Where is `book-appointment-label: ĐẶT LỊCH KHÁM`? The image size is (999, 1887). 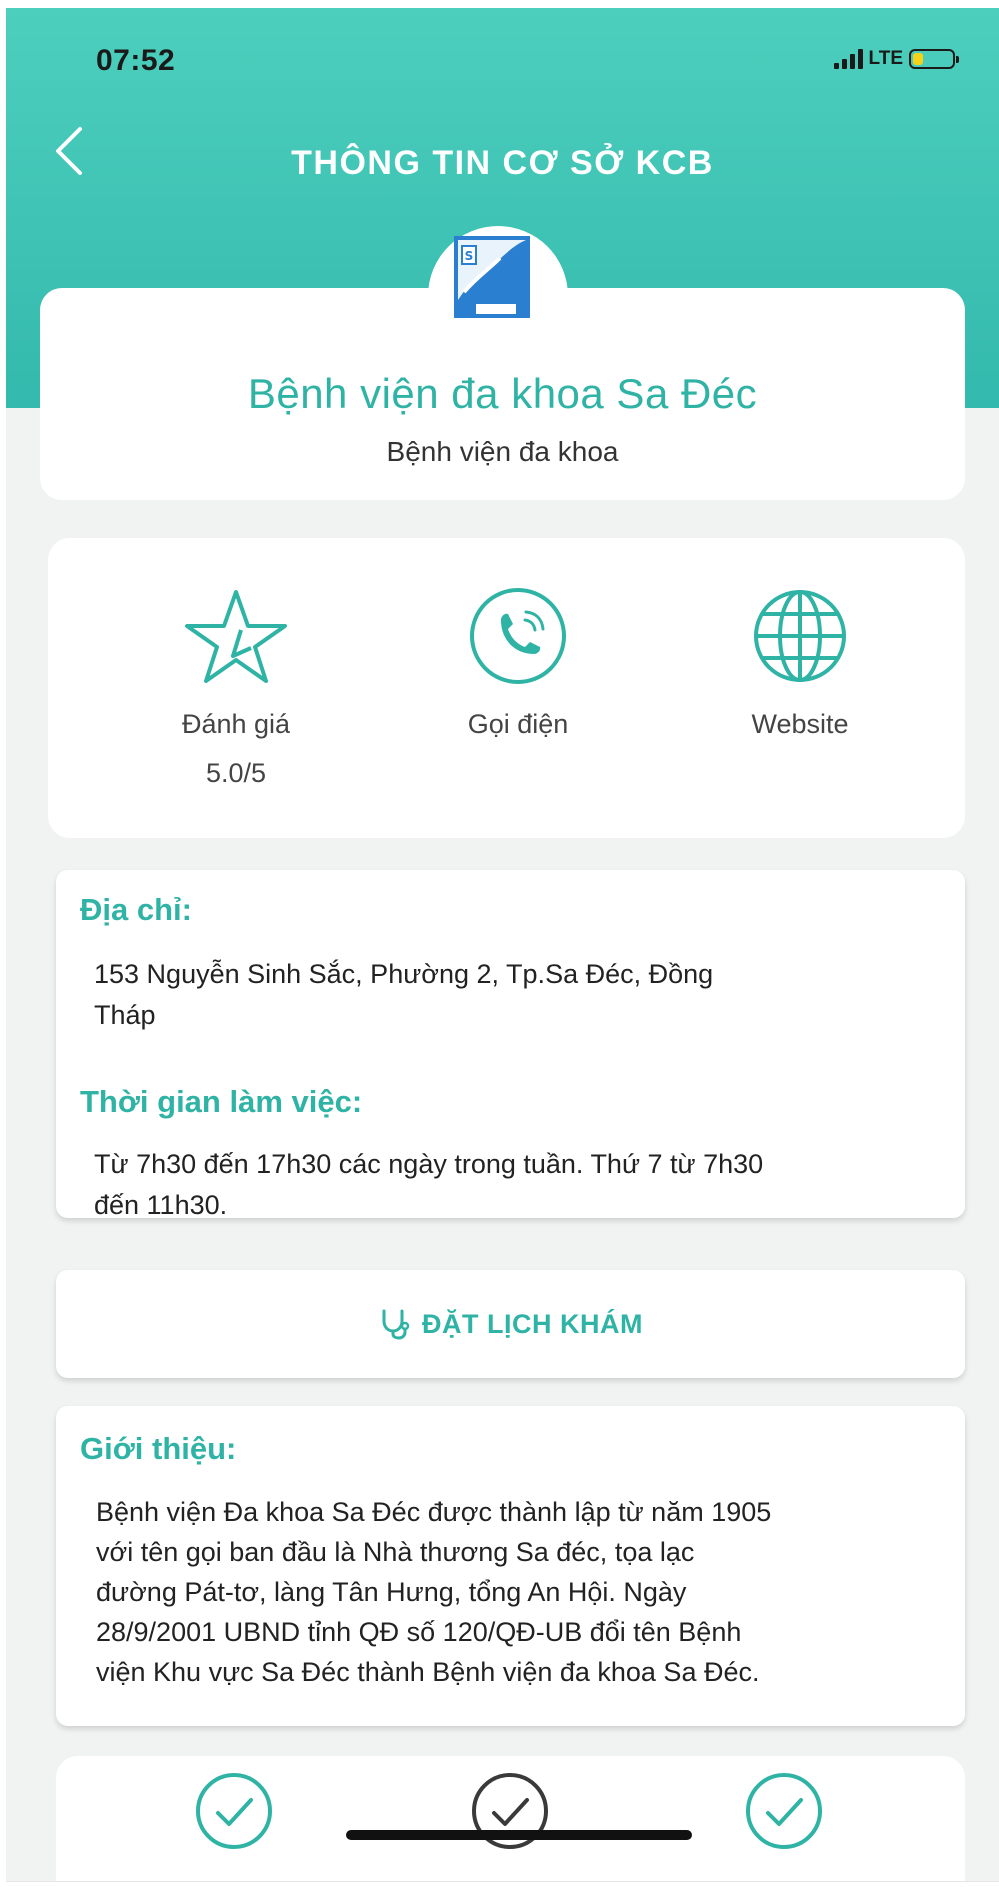 book-appointment-label: ĐẶT LỊCH KHÁM is located at coordinates (532, 1323).